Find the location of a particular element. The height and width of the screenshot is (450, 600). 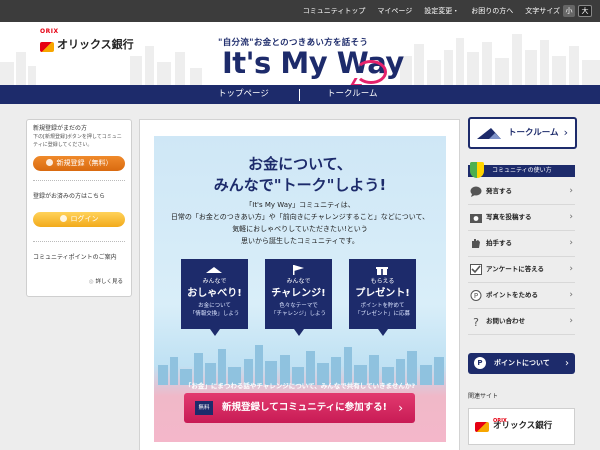

clap-icon is located at coordinates (476, 243).